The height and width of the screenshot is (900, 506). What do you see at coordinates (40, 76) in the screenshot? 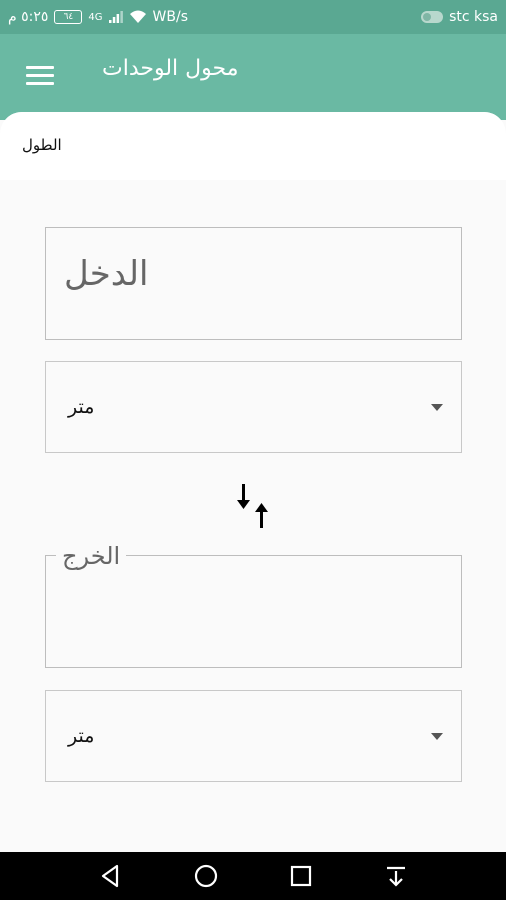
I see `menu-button` at bounding box center [40, 76].